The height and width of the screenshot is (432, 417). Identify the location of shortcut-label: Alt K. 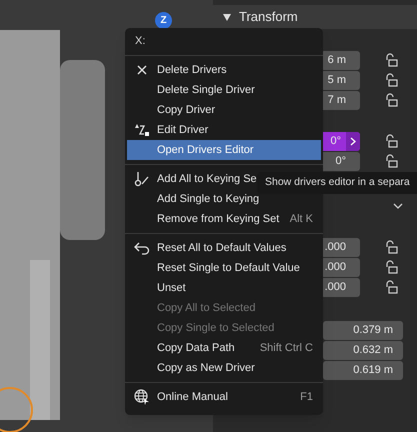
(302, 219).